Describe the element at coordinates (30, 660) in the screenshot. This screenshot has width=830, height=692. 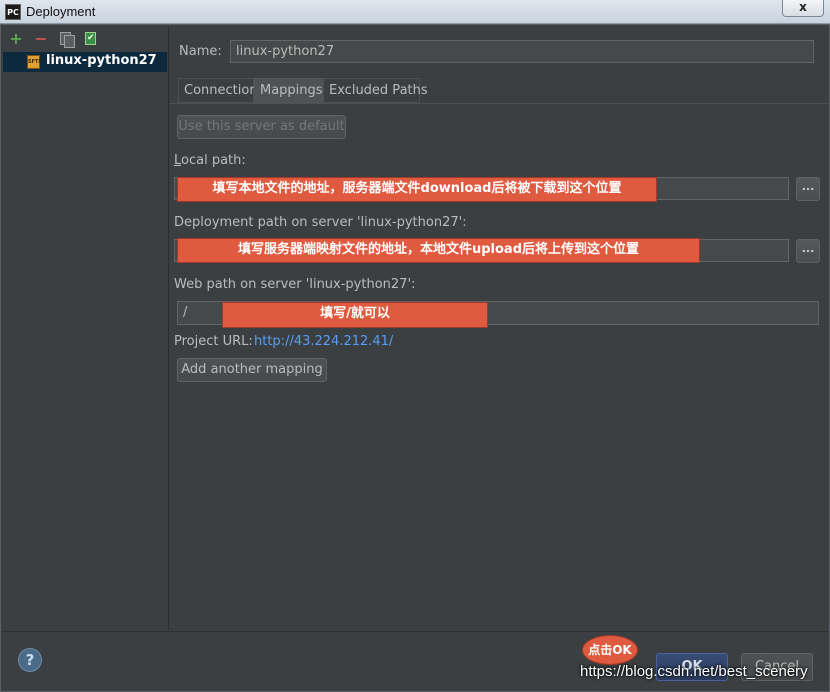
I see `help-icon: ?` at that location.